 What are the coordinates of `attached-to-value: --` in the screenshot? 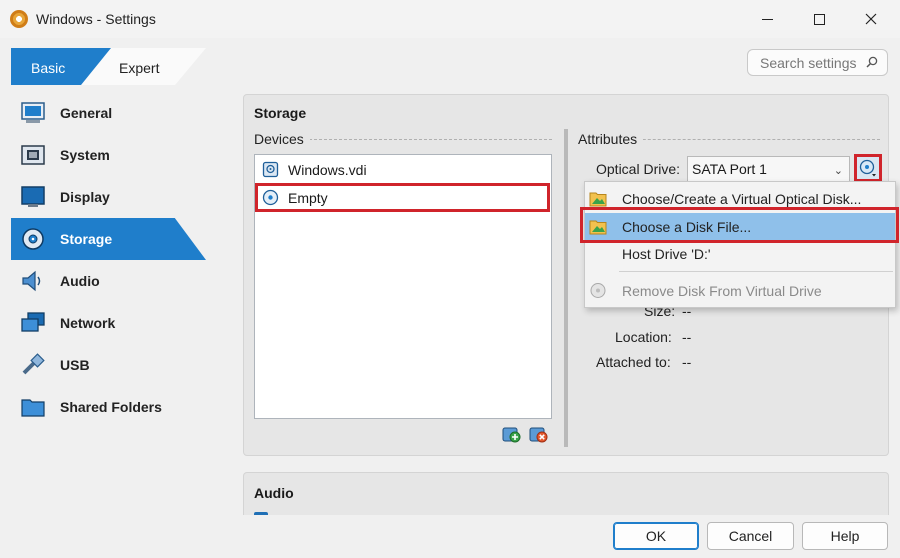 It's located at (687, 362).